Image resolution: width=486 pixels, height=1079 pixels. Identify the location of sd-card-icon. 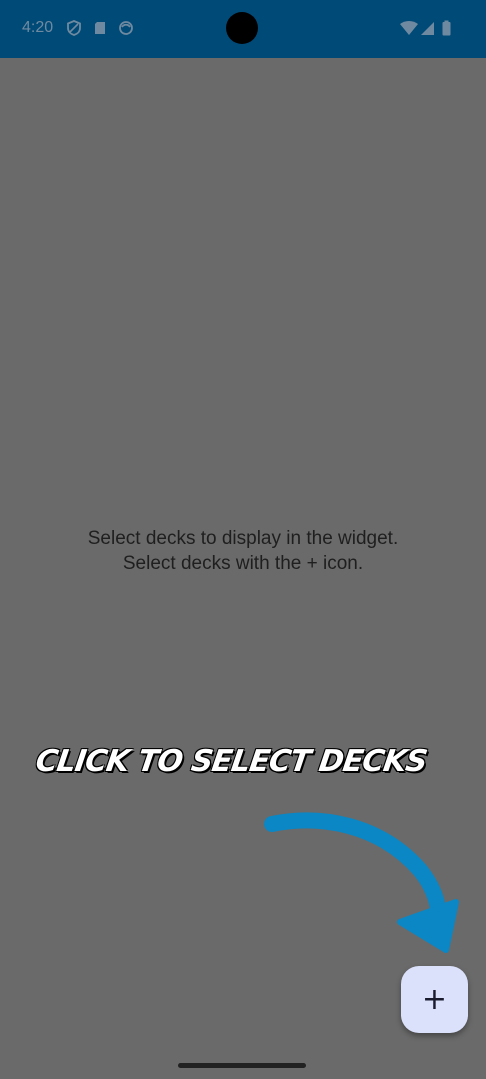
(100, 28).